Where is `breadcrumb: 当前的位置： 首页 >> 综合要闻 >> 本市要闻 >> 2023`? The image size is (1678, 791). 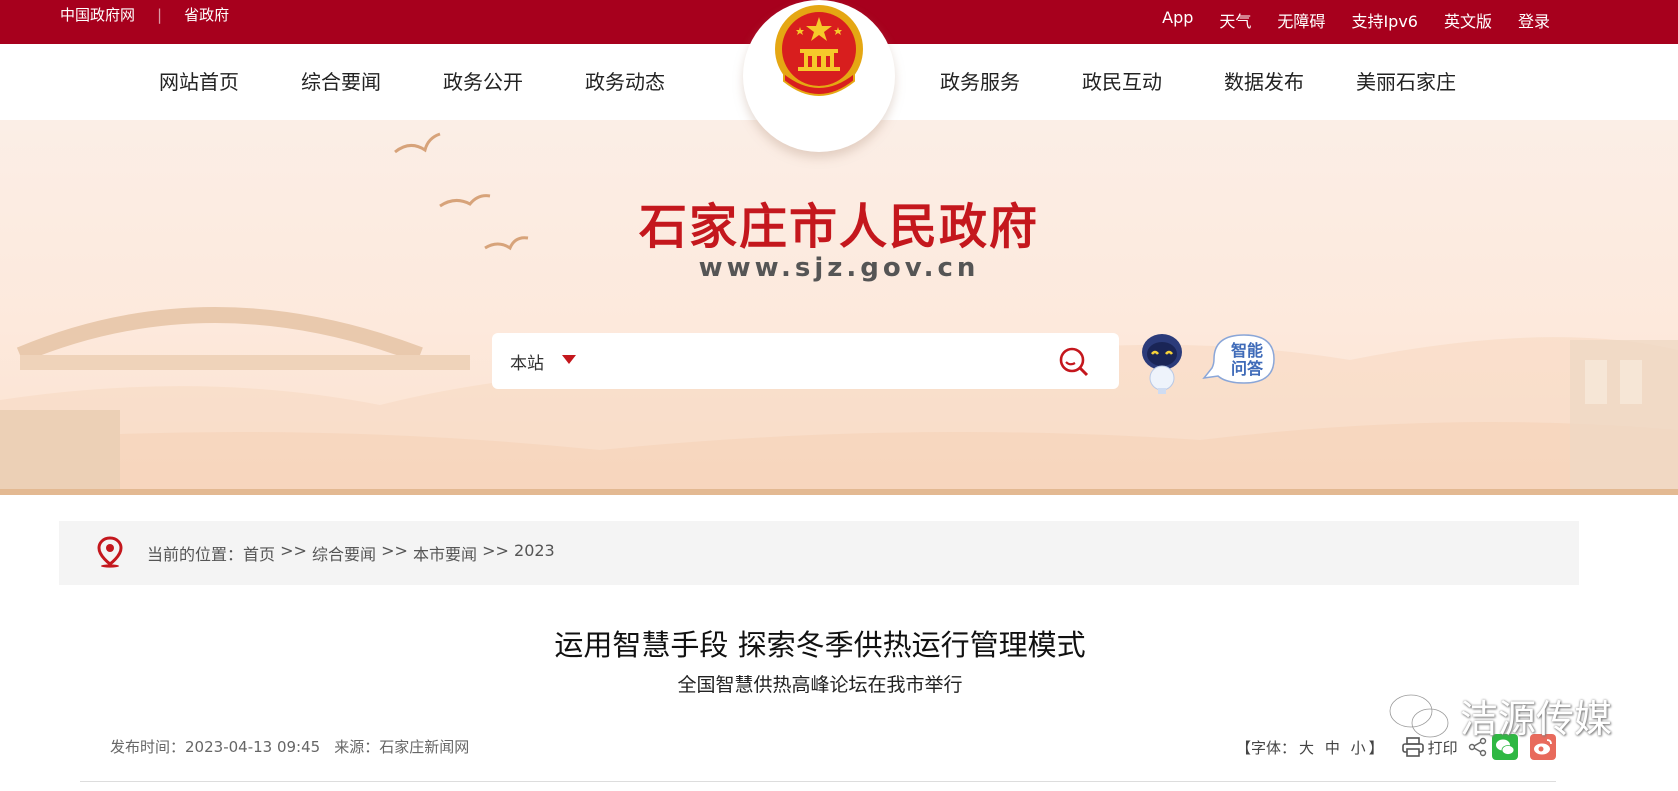 breadcrumb: 当前的位置： 首页 >> 综合要闻 >> 本市要闻 >> 2023 is located at coordinates (819, 553).